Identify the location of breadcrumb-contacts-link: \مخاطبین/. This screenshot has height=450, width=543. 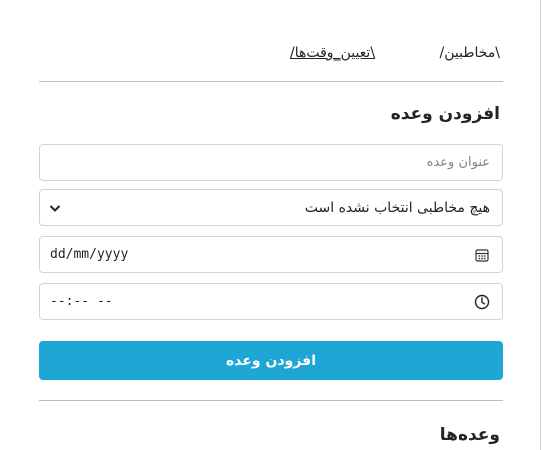
(470, 53).